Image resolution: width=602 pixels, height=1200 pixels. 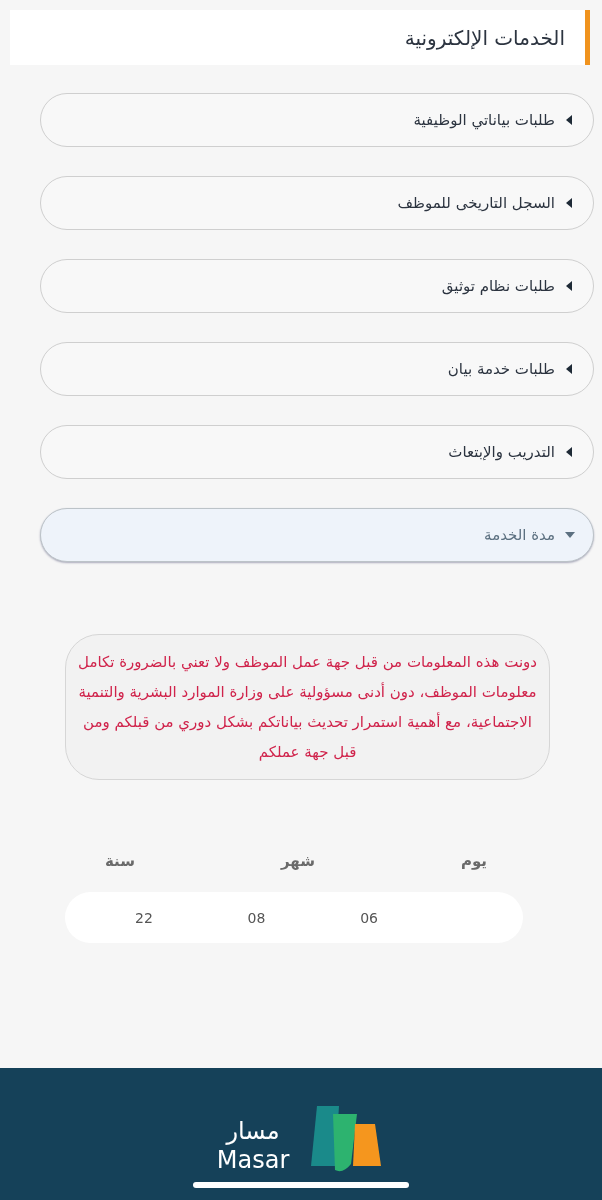 What do you see at coordinates (473, 861) in the screenshot?
I see `duration-label: يوم` at bounding box center [473, 861].